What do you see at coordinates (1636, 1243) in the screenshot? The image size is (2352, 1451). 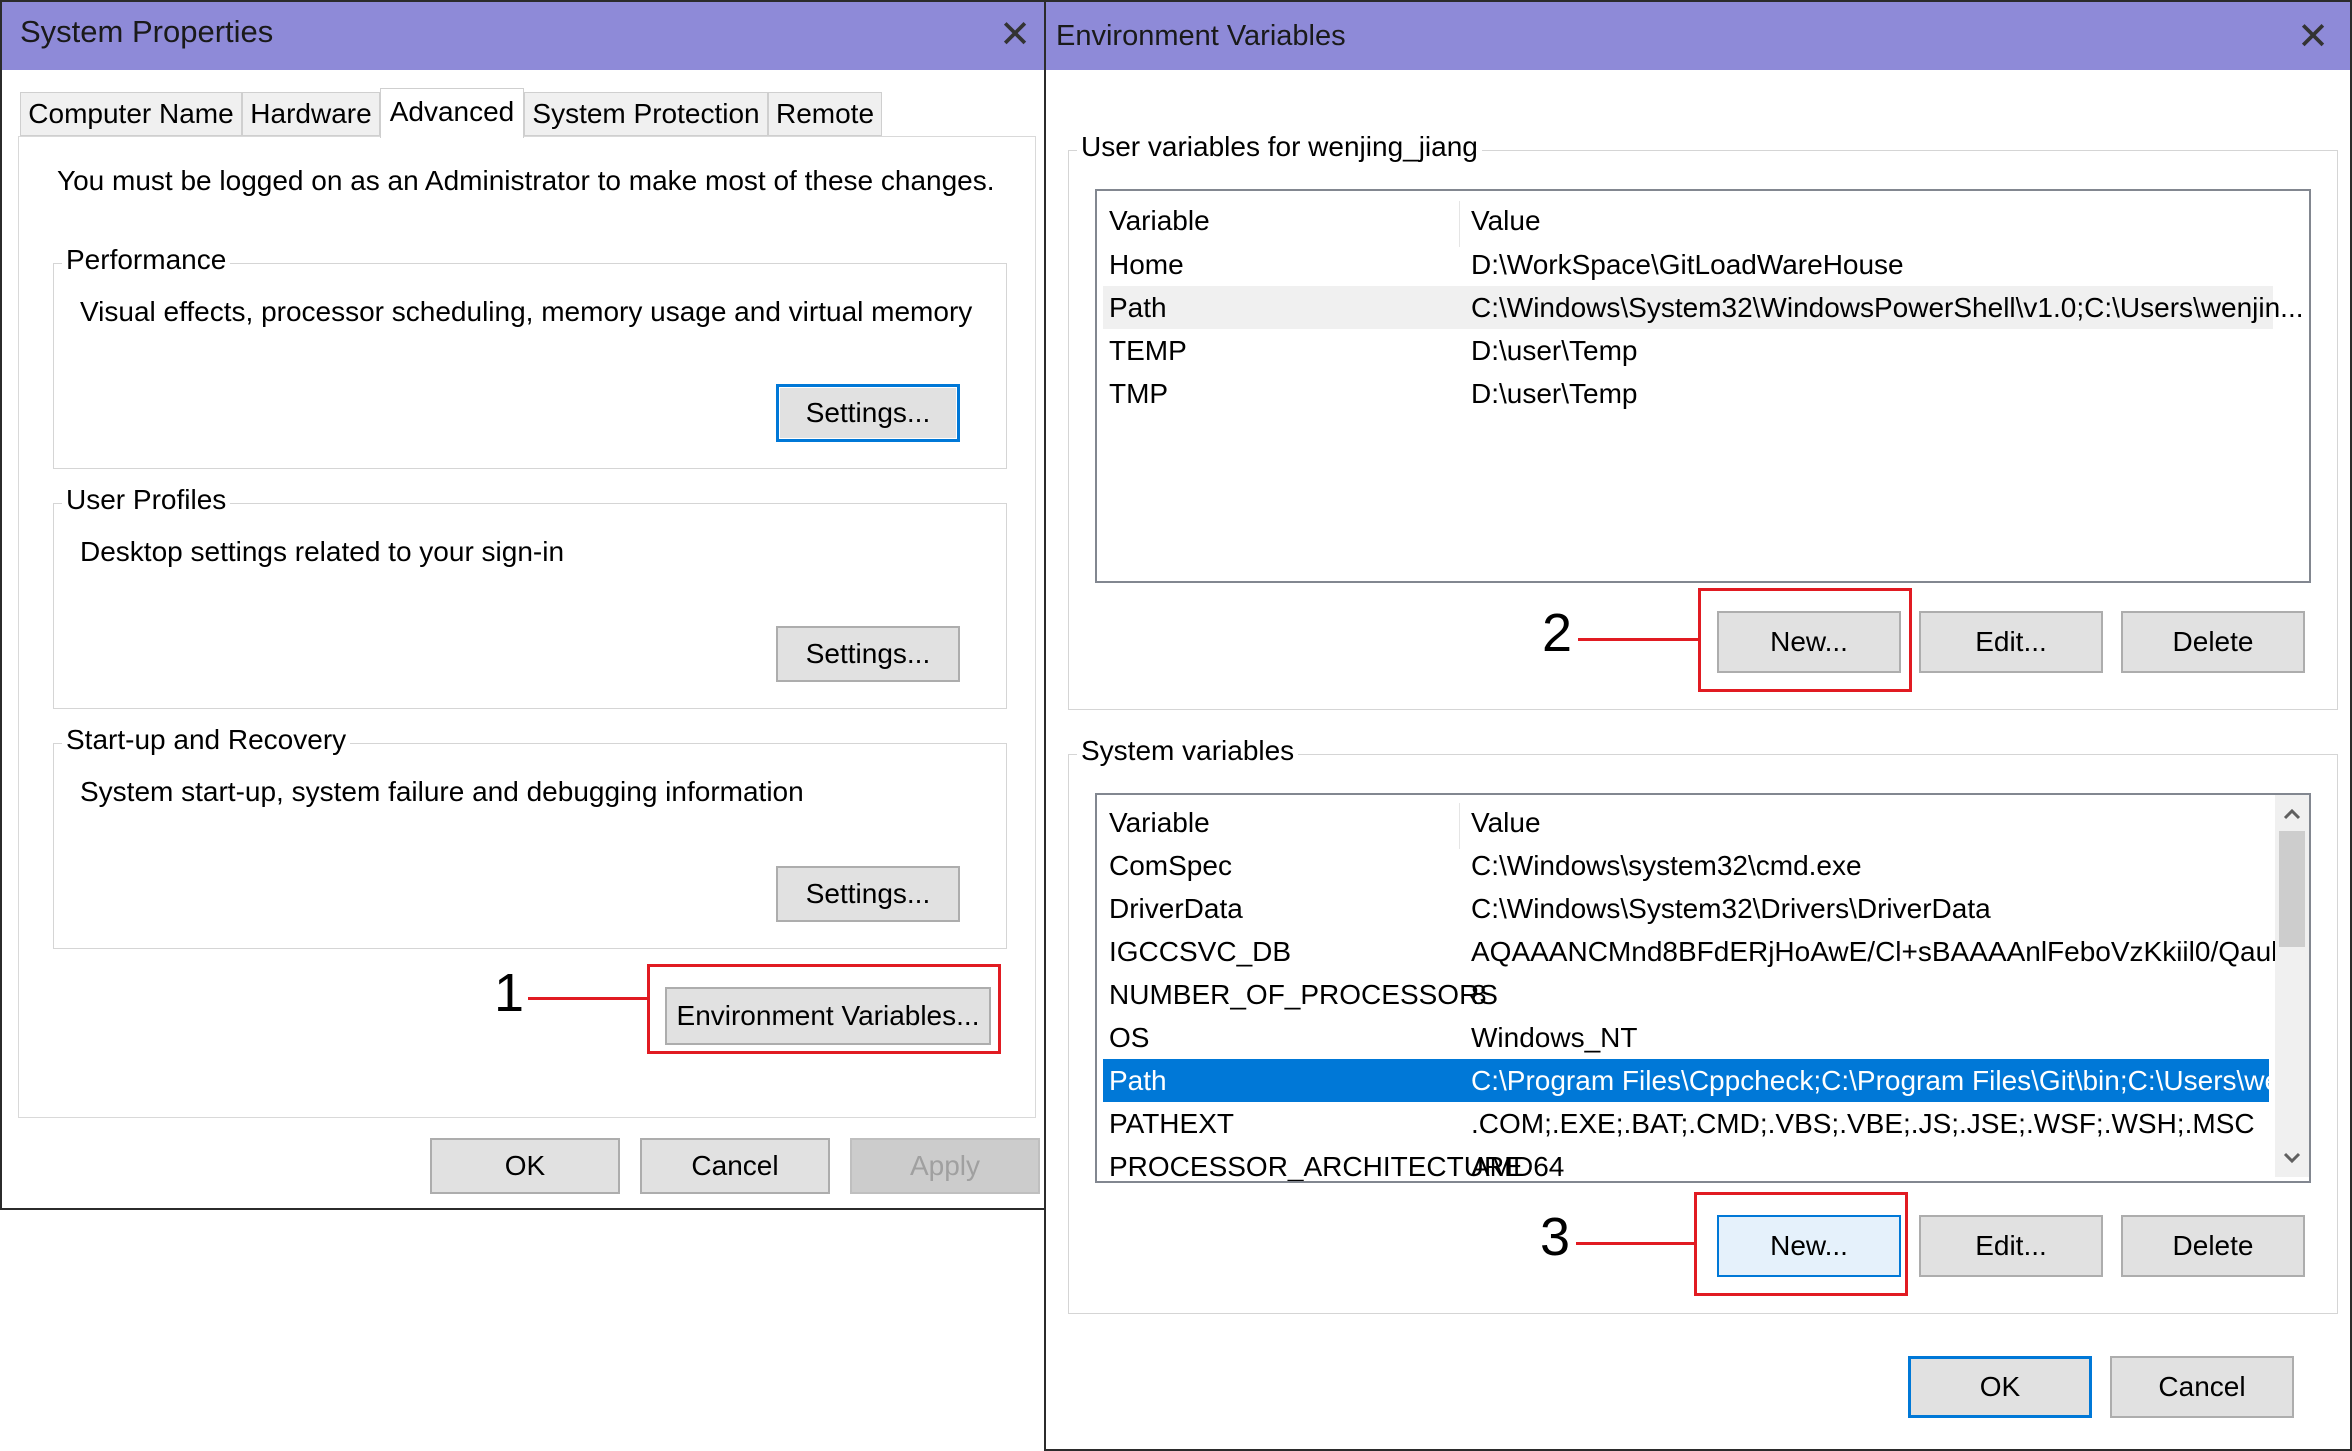 I see `callout-3-line` at bounding box center [1636, 1243].